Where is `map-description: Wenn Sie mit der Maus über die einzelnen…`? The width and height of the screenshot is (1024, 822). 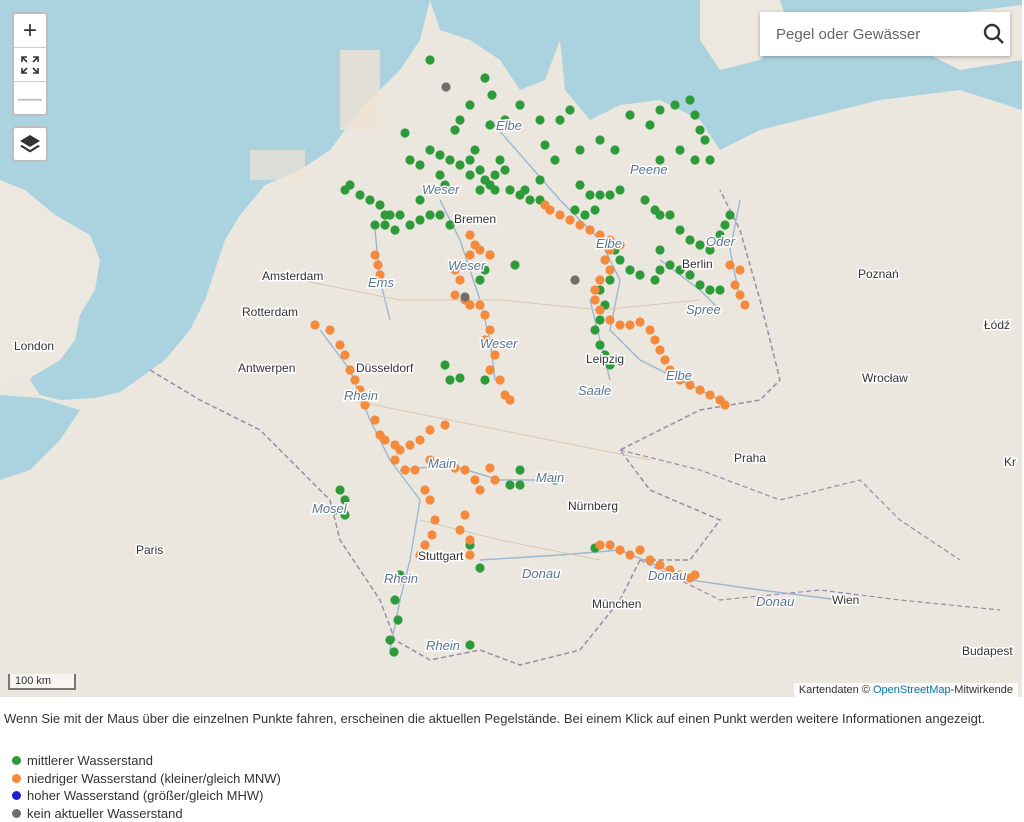
map-description: Wenn Sie mit der Maus über die einzelnen… is located at coordinates (504, 719).